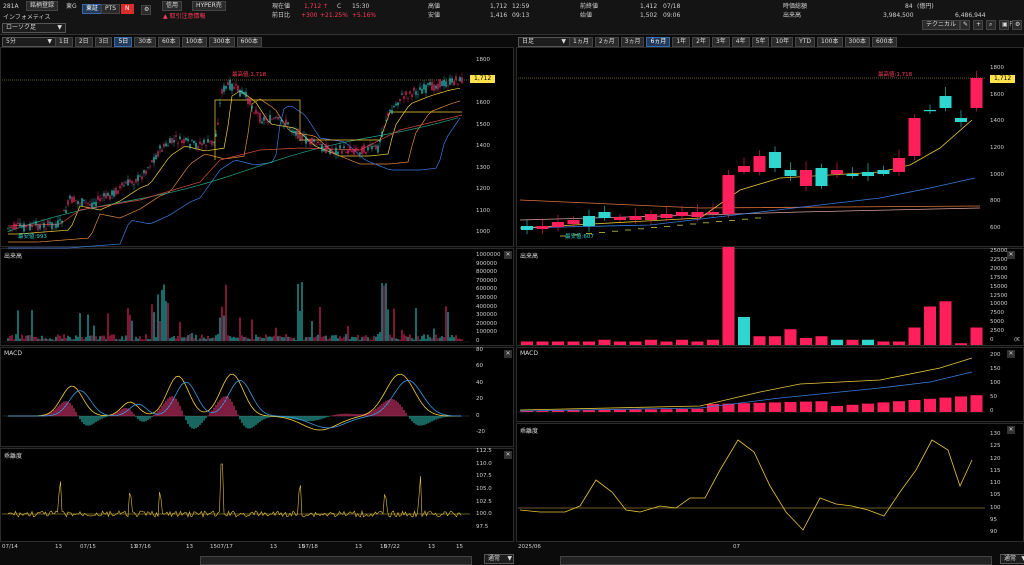 This screenshot has height=565, width=1024. What do you see at coordinates (484, 514) in the screenshot?
I see `left-dev-tick: 100.0` at bounding box center [484, 514].